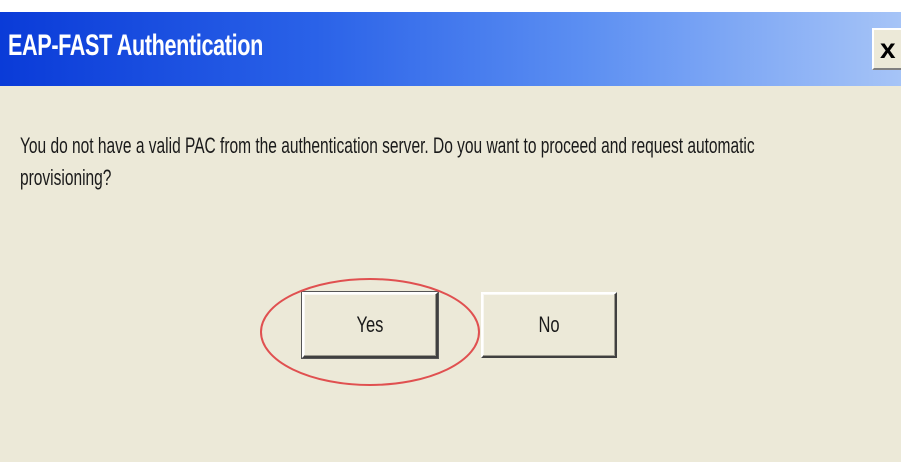 The height and width of the screenshot is (462, 901). I want to click on yes-button: Yes, so click(370, 325).